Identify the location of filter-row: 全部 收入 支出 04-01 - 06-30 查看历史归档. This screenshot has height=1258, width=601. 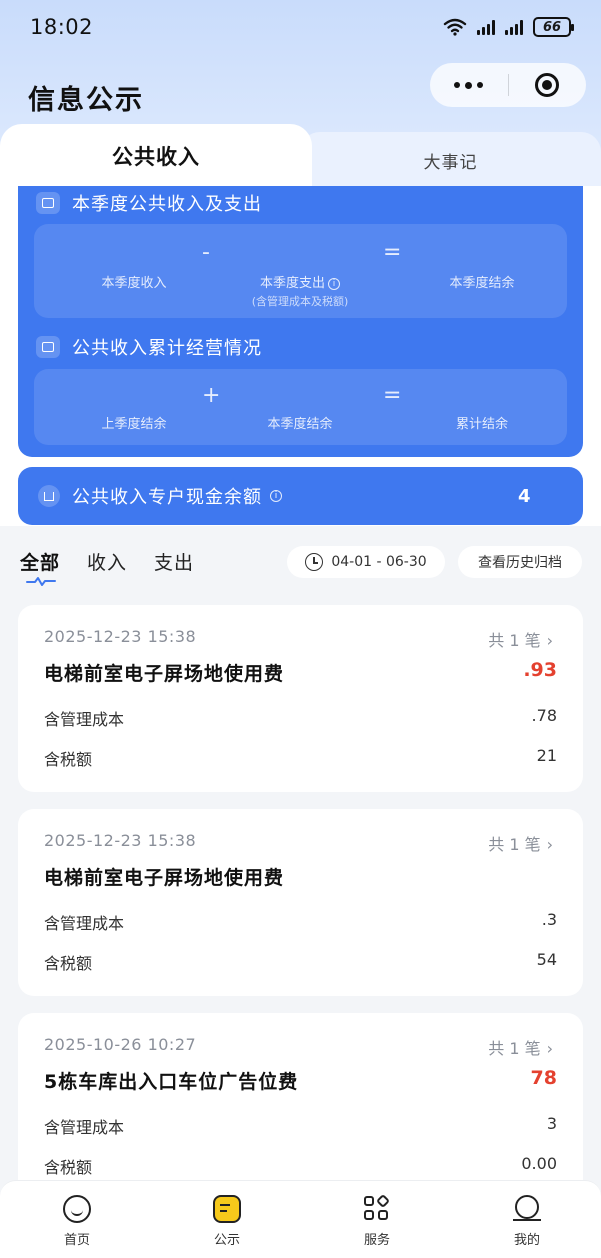
(300, 560).